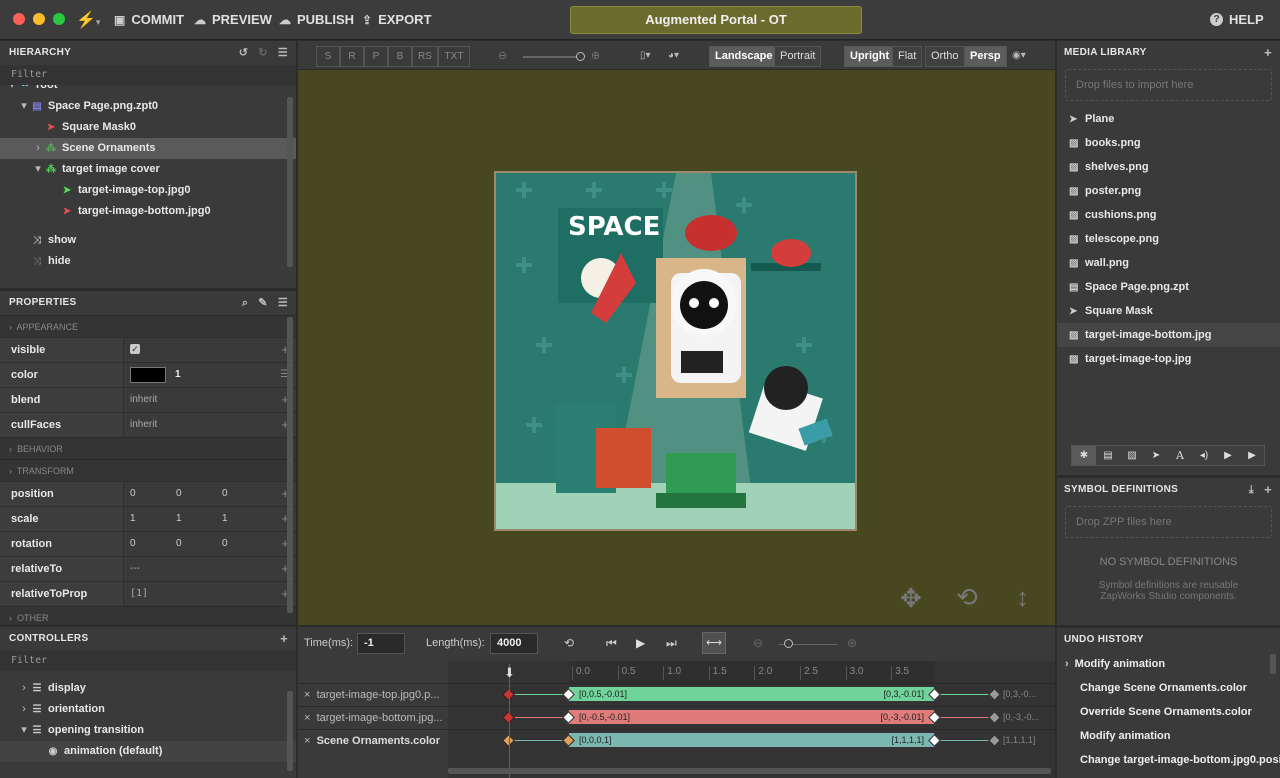  What do you see at coordinates (1168, 311) in the screenshot?
I see `media-item-square-mask: ➤ Square Mask` at bounding box center [1168, 311].